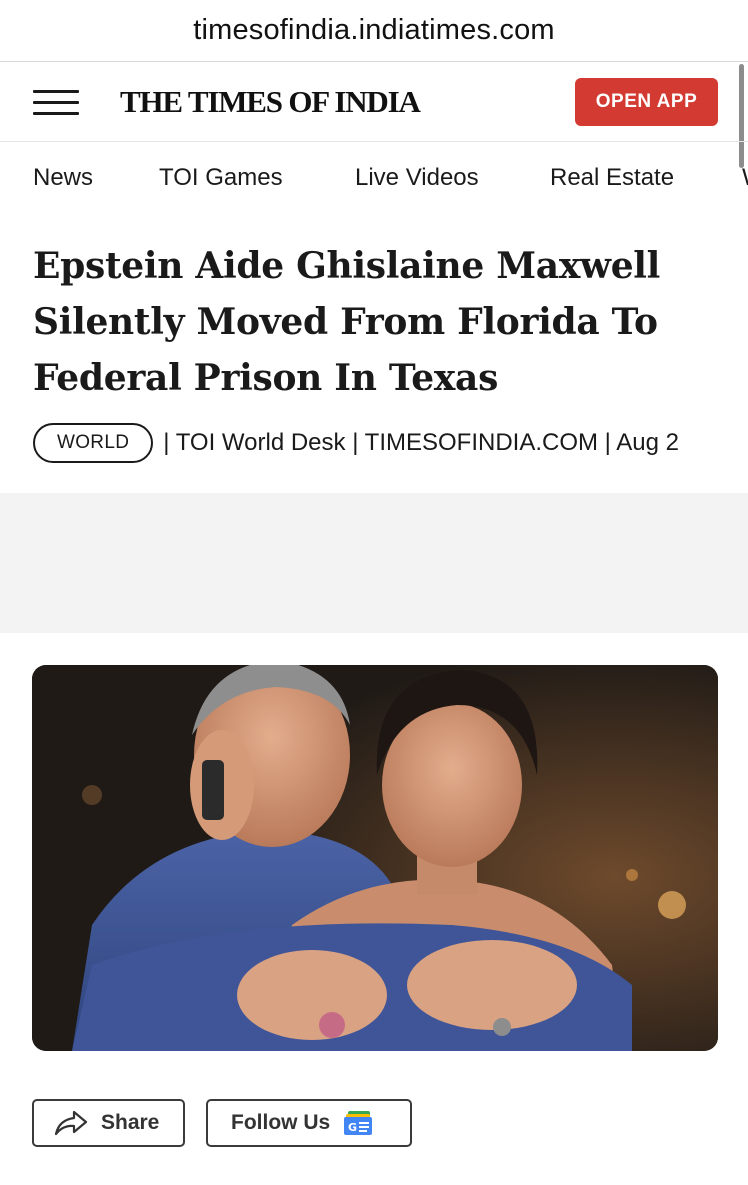 The height and width of the screenshot is (1185, 748). I want to click on share-label: Share, so click(130, 1122).